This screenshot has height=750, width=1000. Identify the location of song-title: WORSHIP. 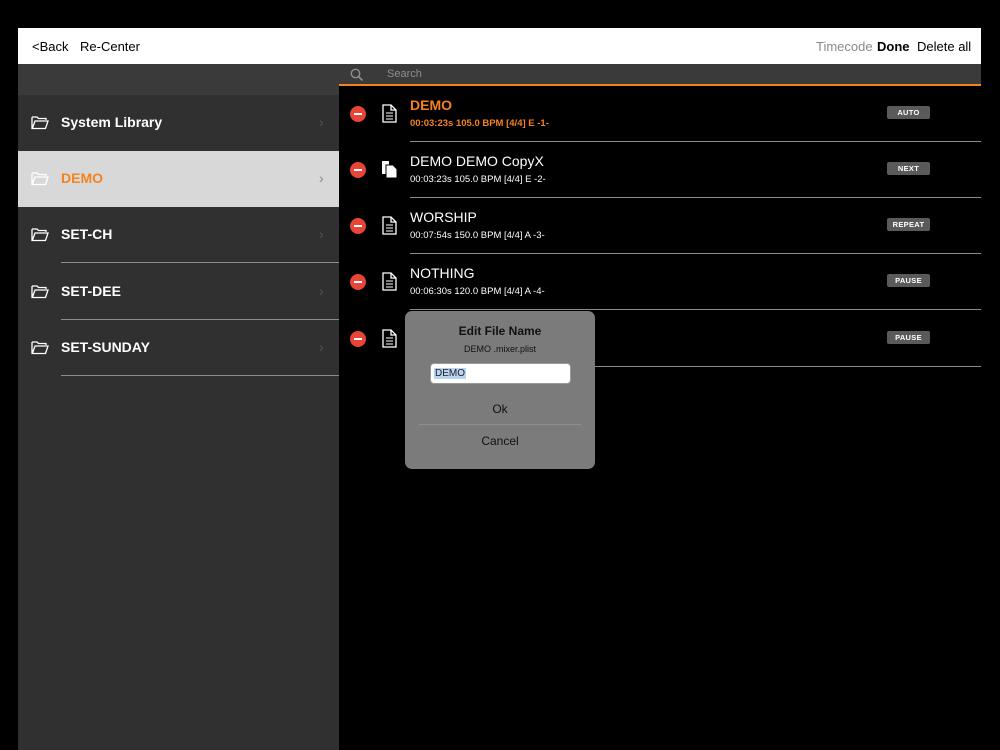
(443, 217).